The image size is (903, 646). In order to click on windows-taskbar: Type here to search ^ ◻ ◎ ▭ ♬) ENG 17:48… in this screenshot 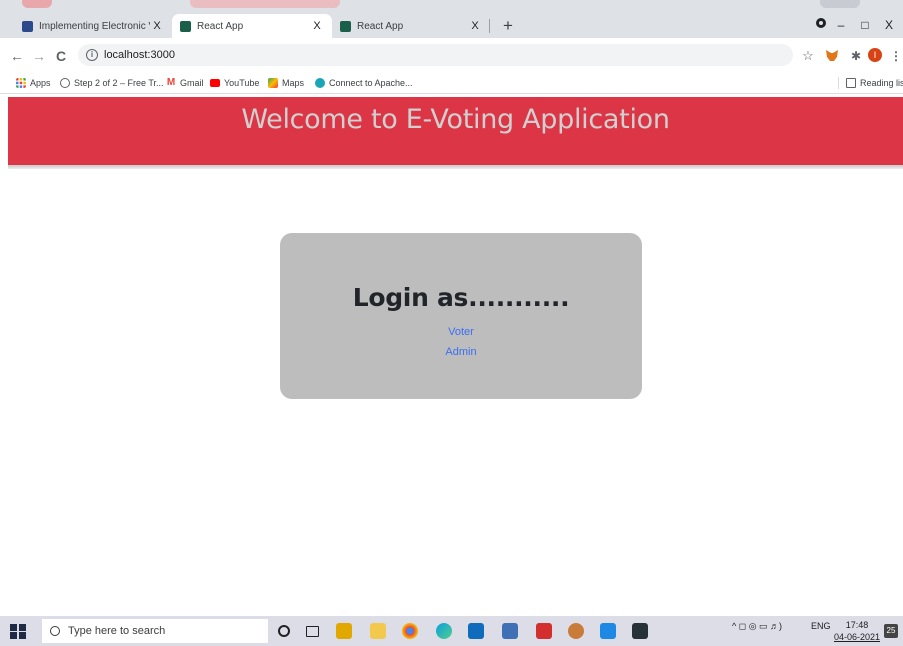, I will do `click(451, 631)`.